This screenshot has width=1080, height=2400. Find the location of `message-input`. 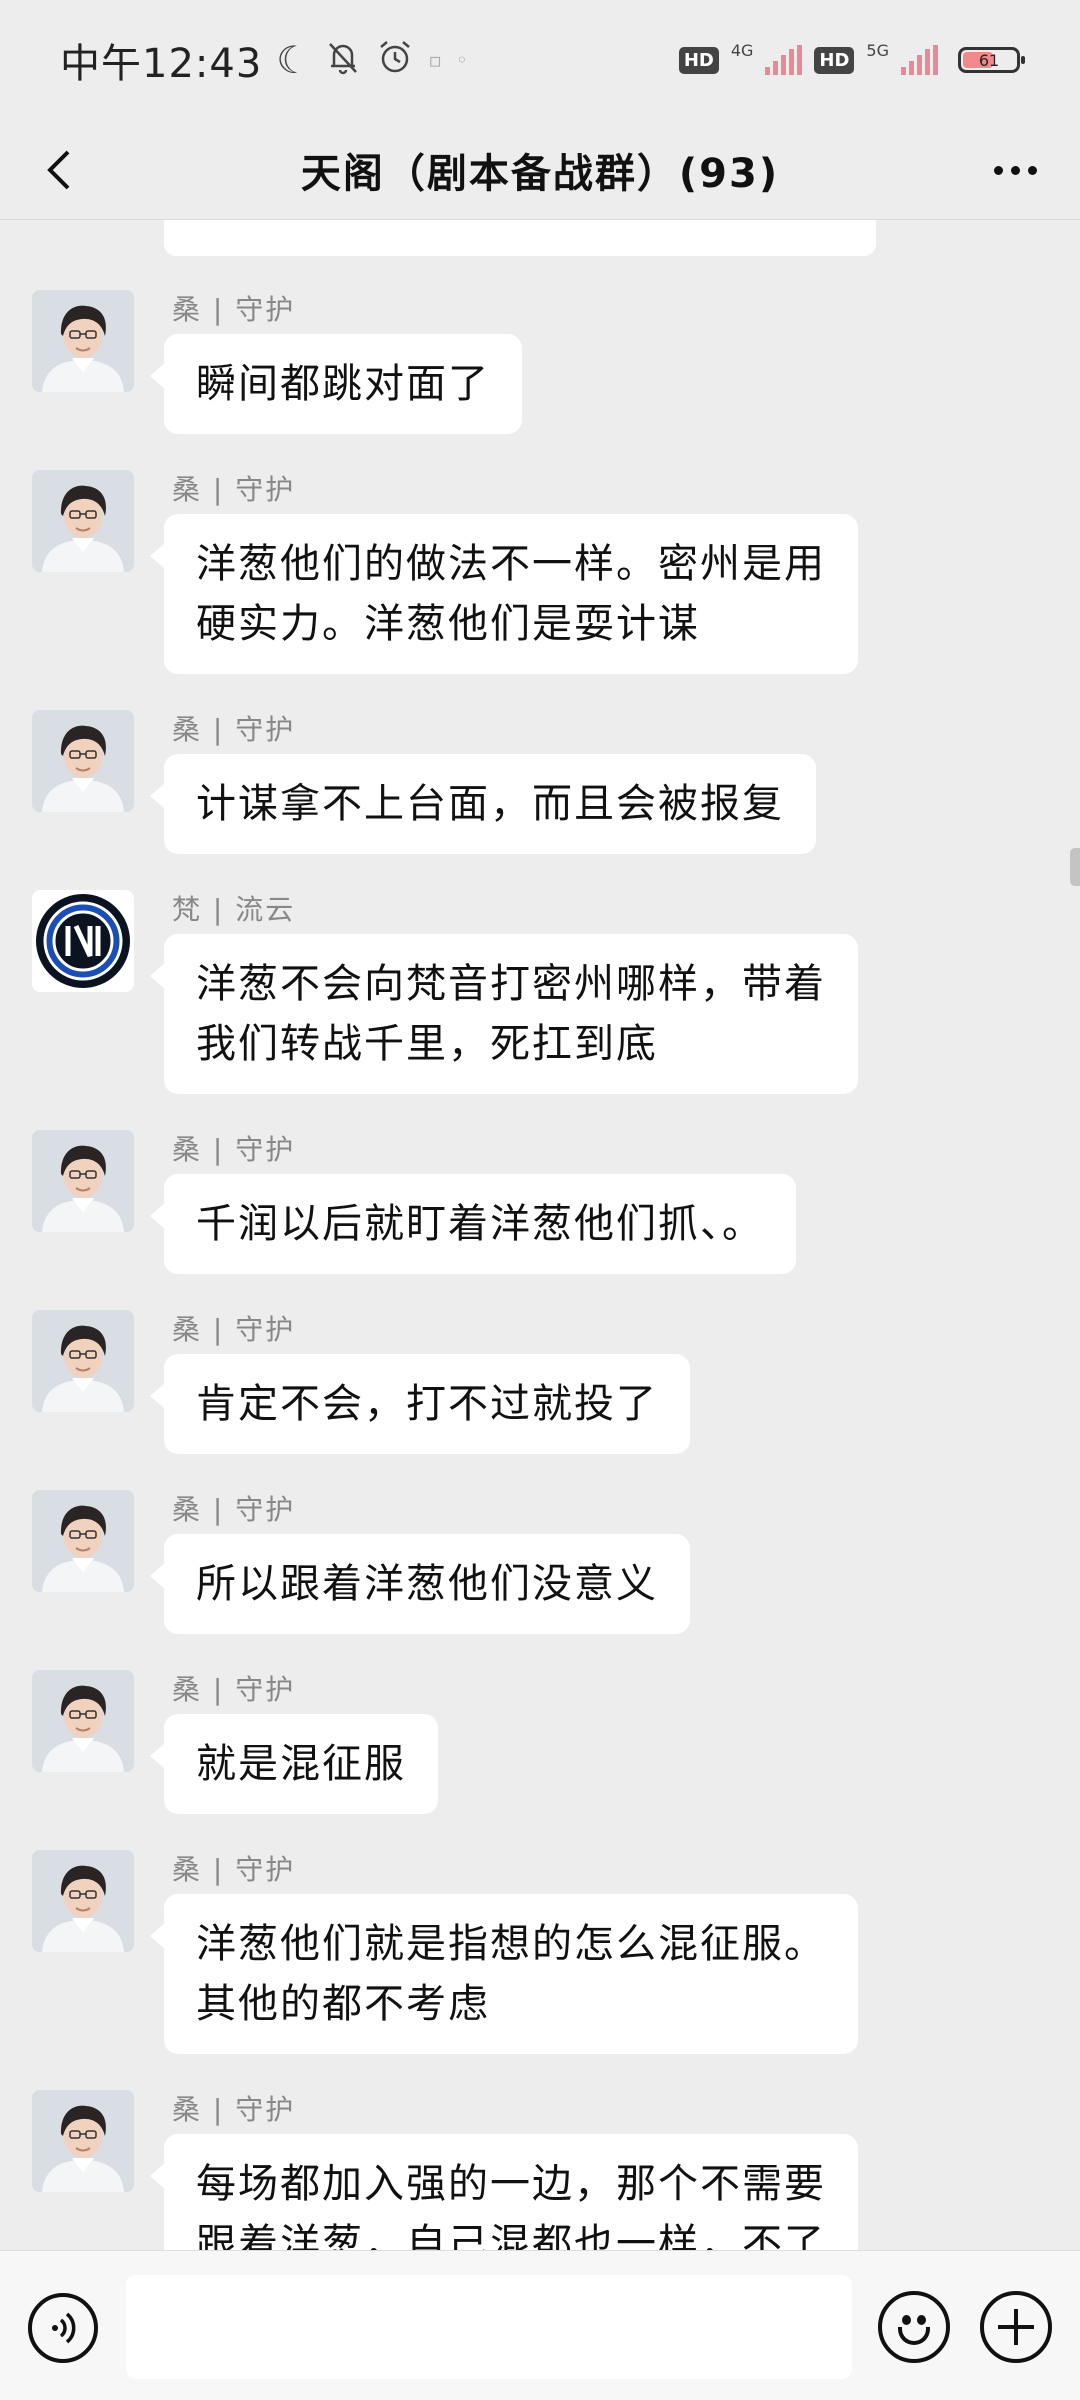

message-input is located at coordinates (489, 2327).